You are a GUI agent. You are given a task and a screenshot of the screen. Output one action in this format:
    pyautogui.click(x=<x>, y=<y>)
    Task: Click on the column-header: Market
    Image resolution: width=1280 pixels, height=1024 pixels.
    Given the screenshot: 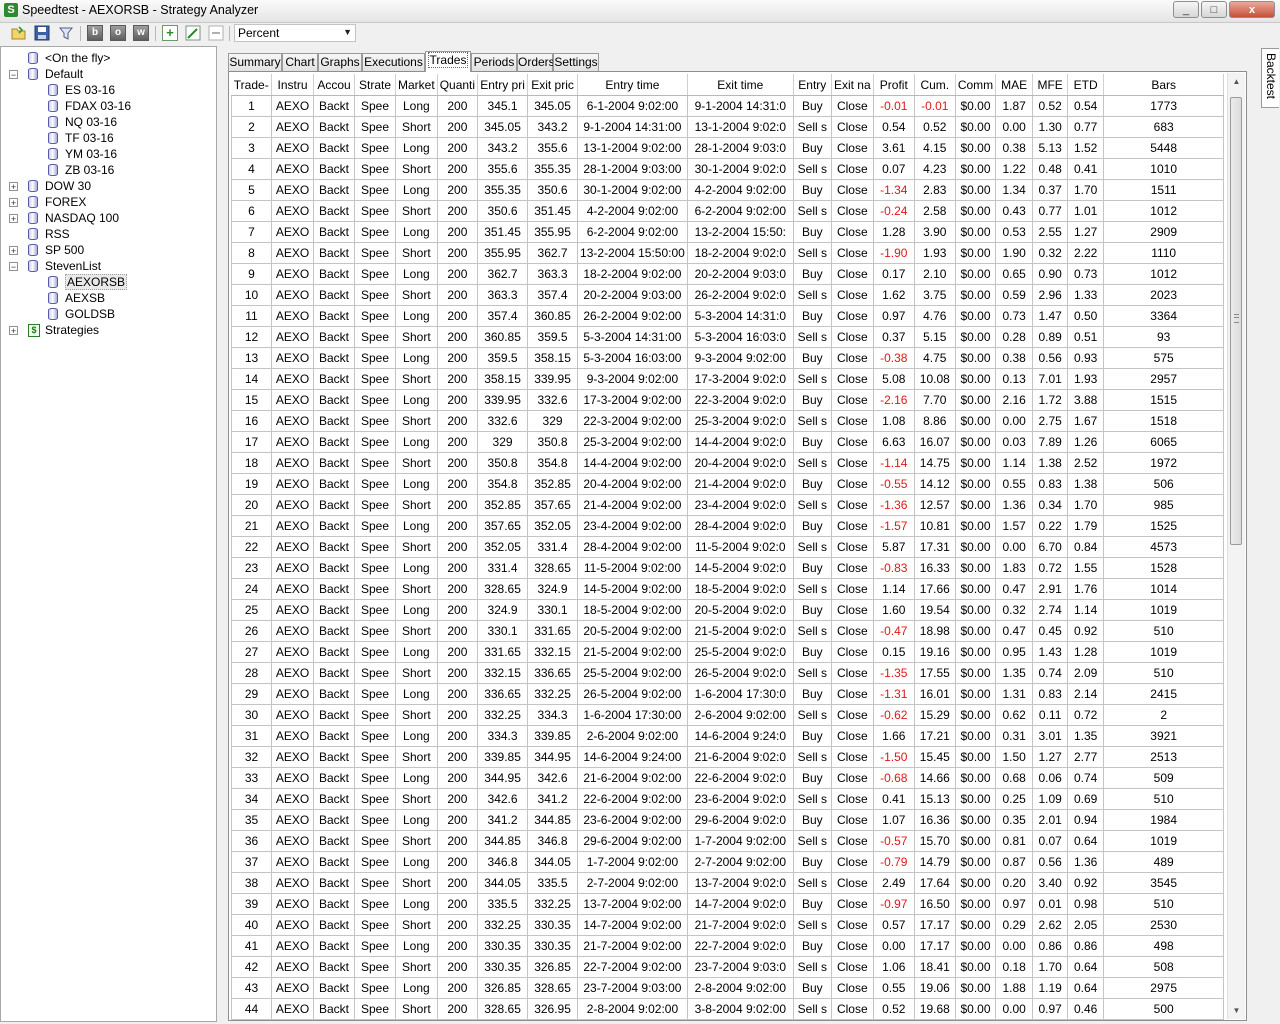 What is the action you would take?
    pyautogui.click(x=416, y=85)
    